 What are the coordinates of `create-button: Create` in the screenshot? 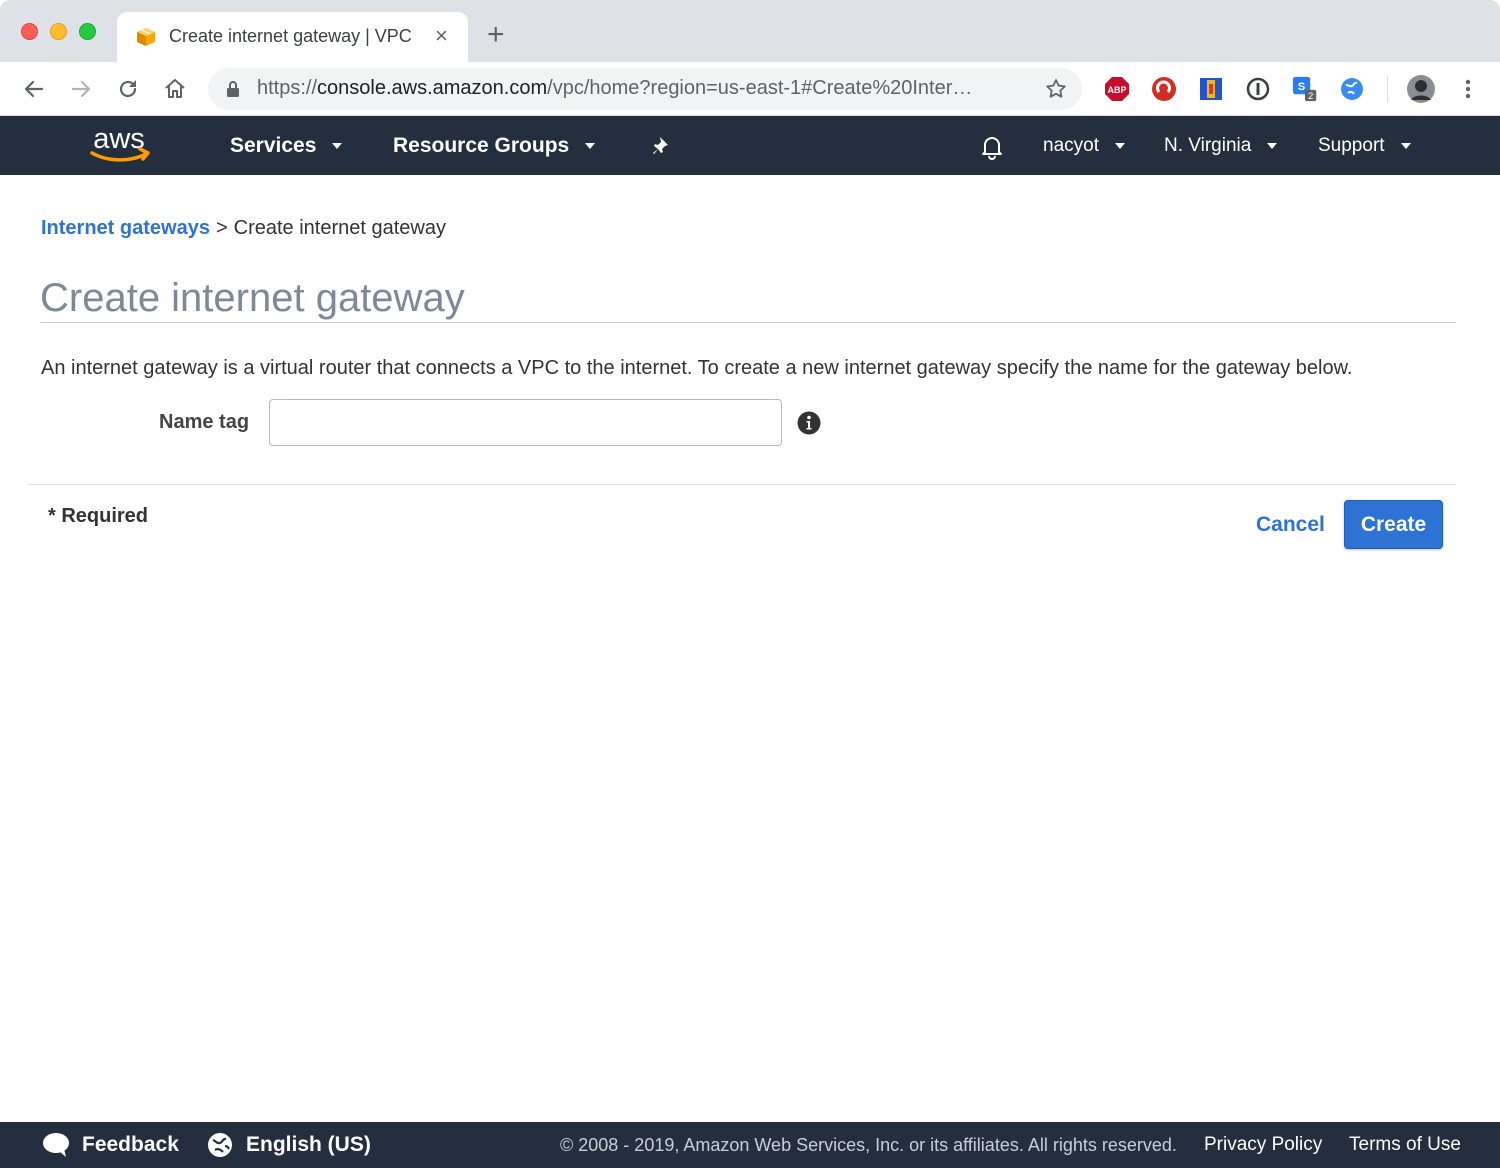 It's located at (1393, 524).